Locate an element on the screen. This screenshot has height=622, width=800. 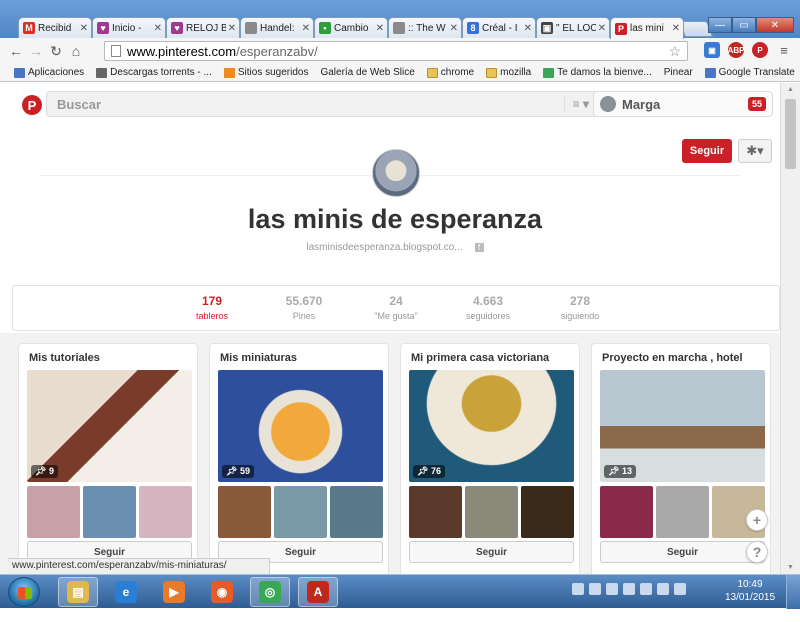
browser-tab: ♥ Inicio - ✕ is located at coordinates (129, 27).